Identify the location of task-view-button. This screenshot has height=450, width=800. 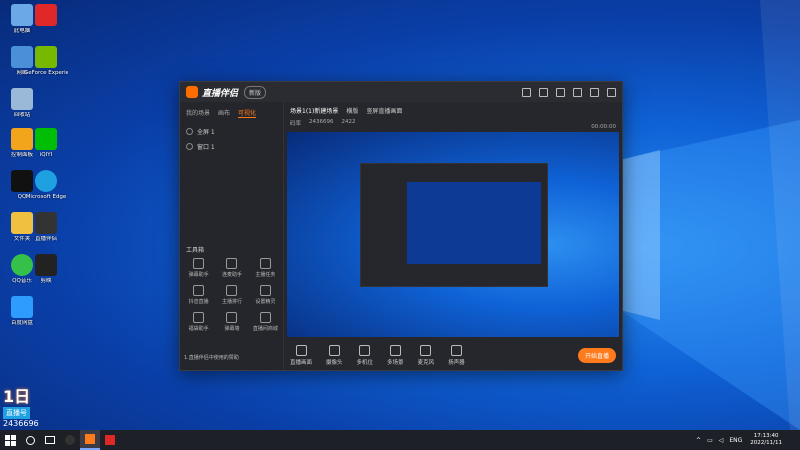
(50, 440).